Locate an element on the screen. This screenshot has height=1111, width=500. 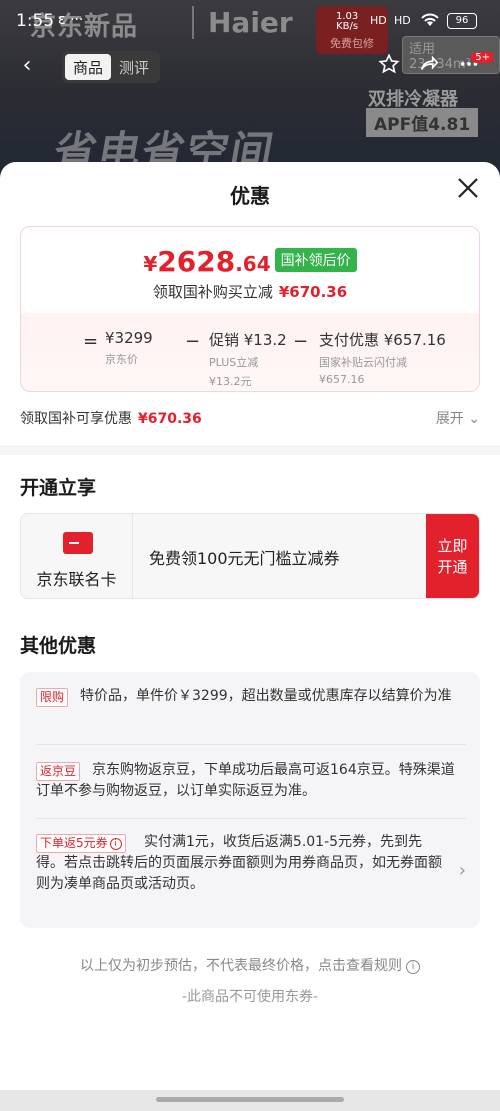
card-name: 京东联名卡 is located at coordinates (76, 579).